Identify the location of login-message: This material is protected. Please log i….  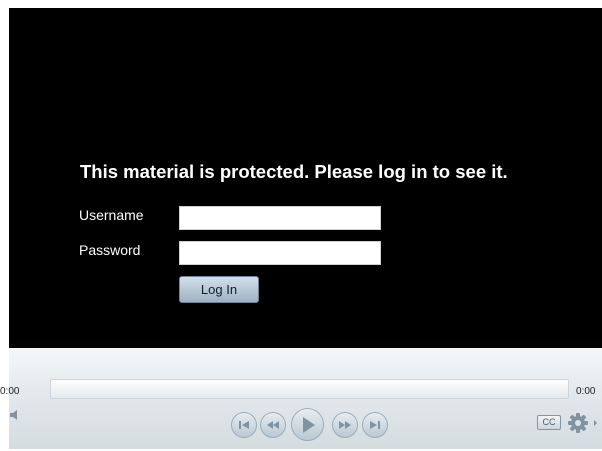
(294, 171).